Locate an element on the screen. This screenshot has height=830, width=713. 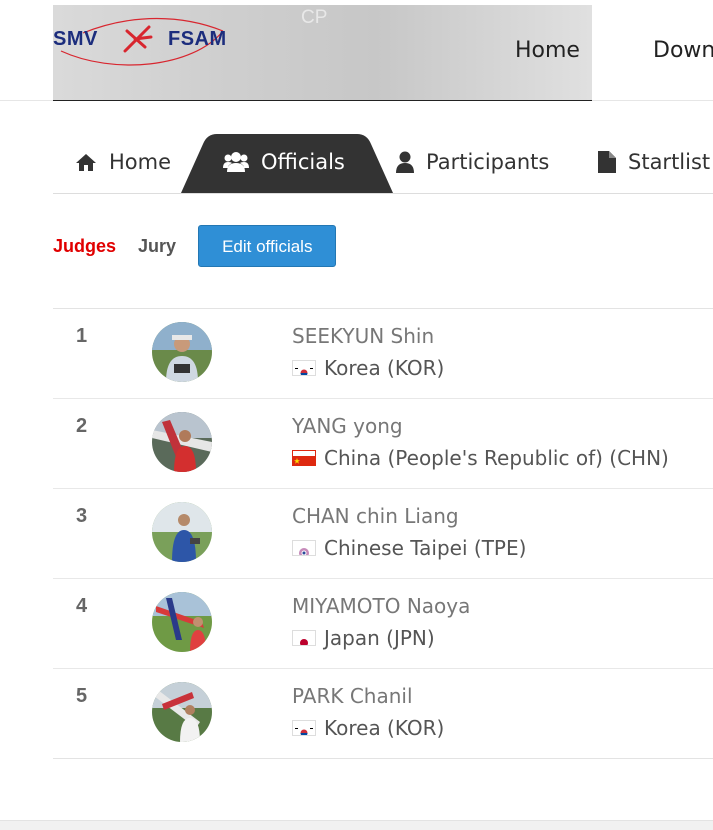
official-name: PARK Chanil is located at coordinates (352, 696).